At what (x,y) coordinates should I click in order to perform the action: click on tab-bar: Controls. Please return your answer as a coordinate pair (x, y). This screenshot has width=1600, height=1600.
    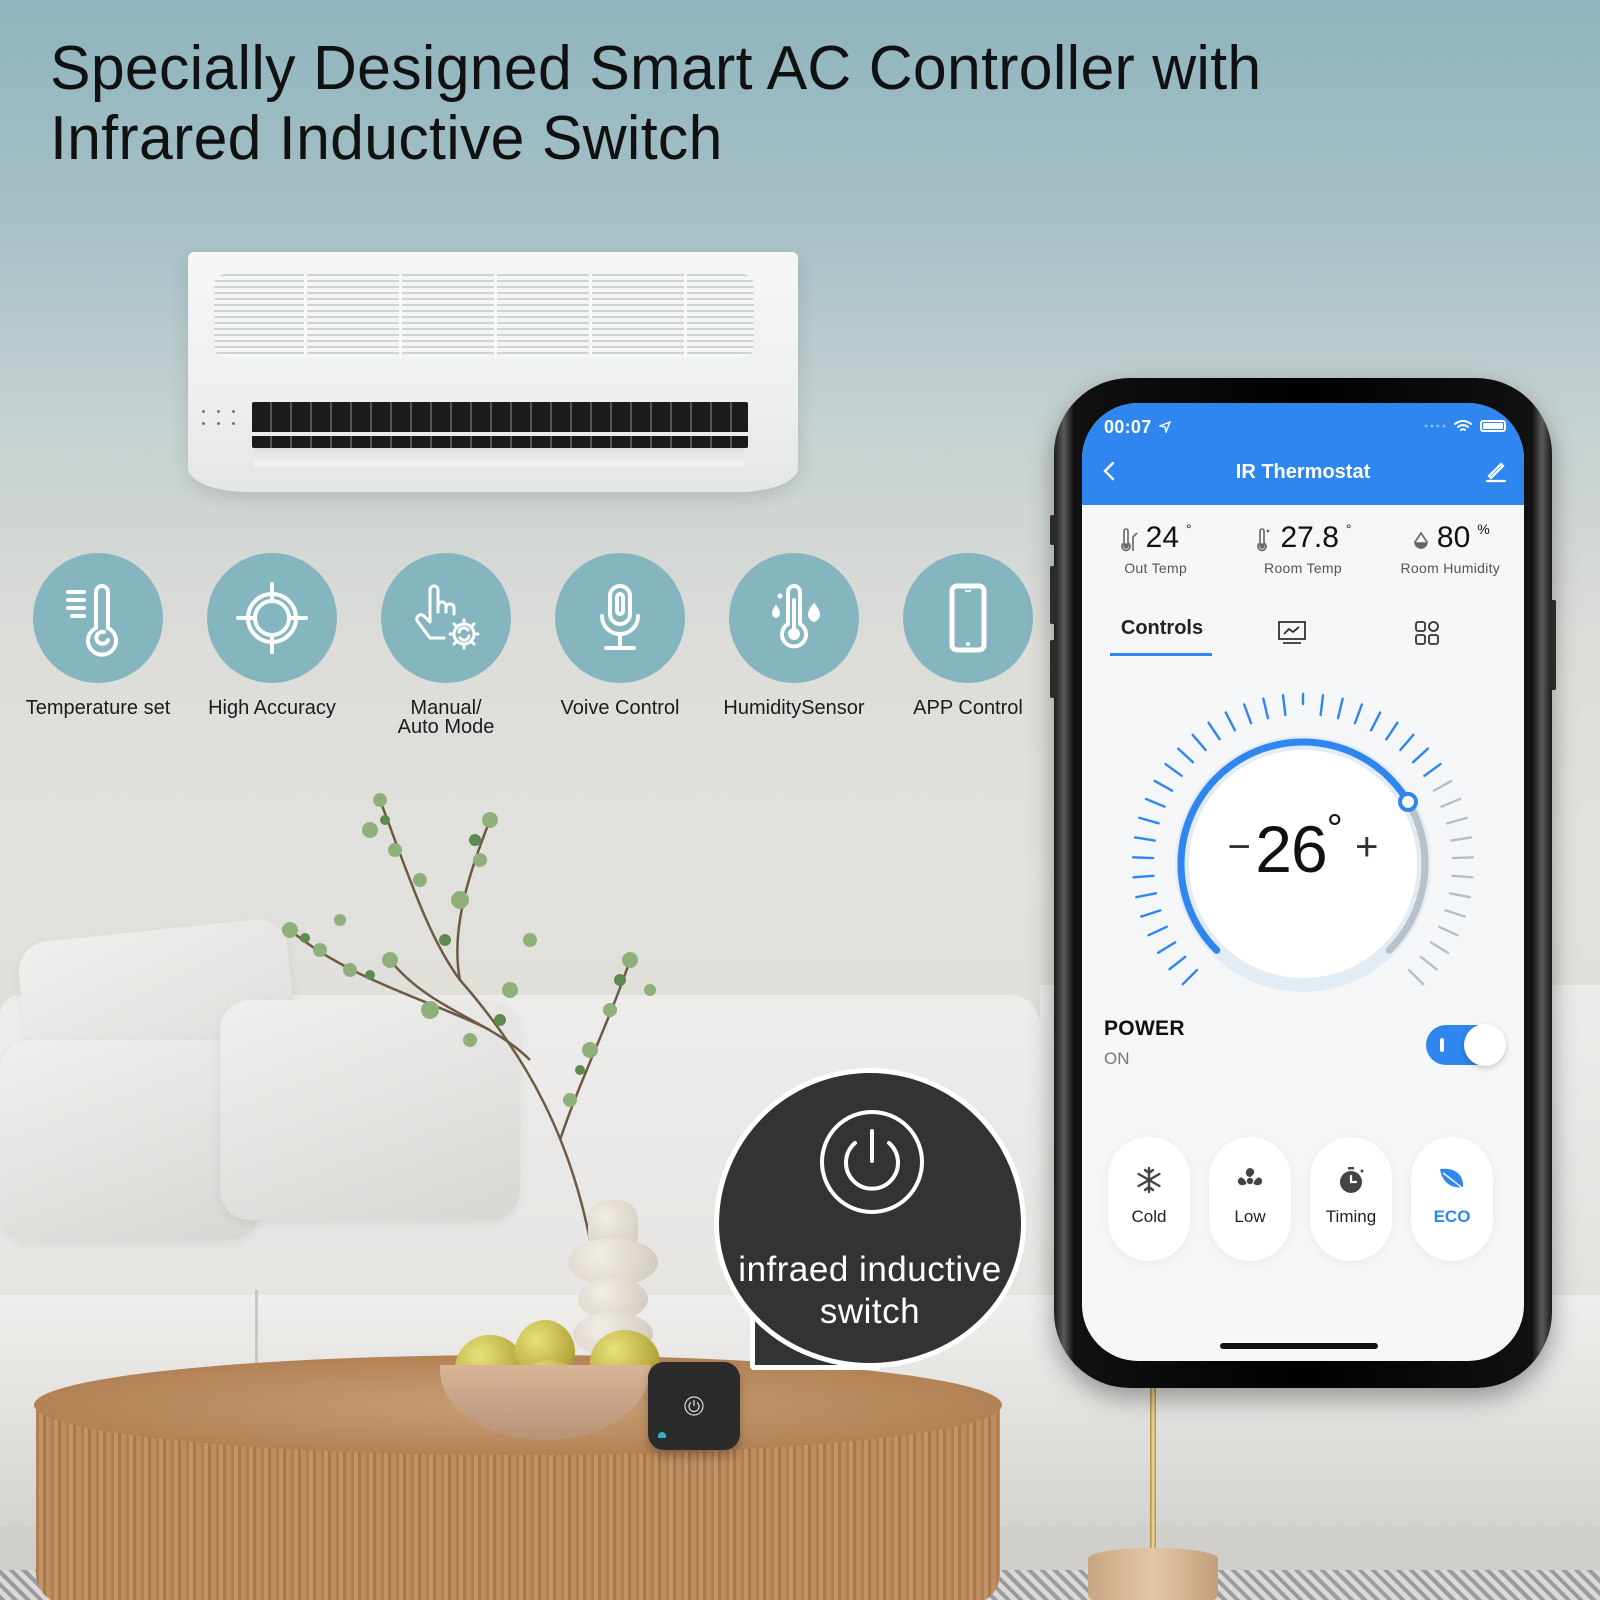
    Looking at the image, I should click on (1303, 637).